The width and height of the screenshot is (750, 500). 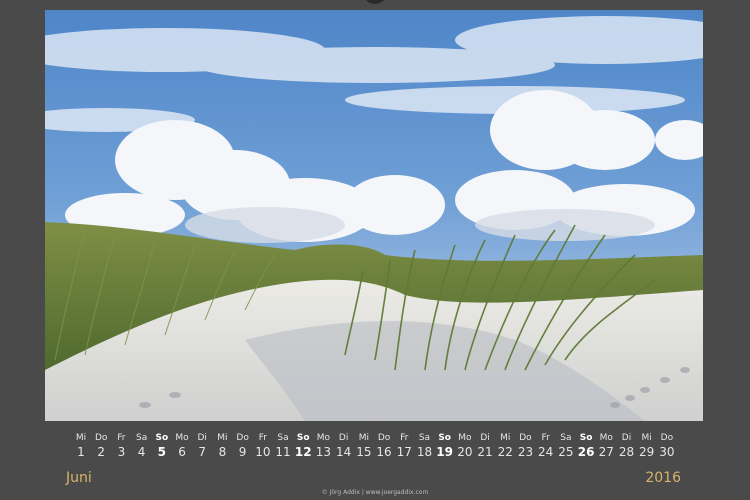 I want to click on calendar-day: Do 16, so click(x=384, y=447).